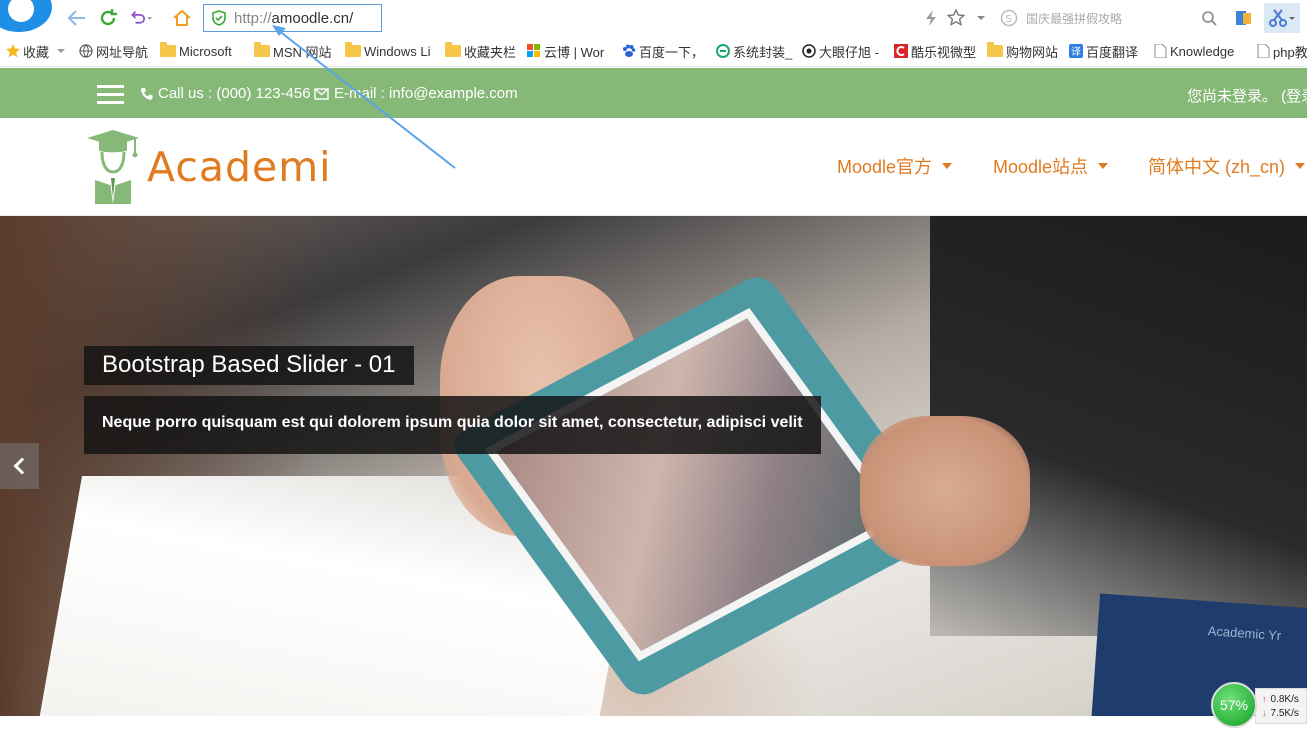  I want to click on browser-logo-icon, so click(26, 16).